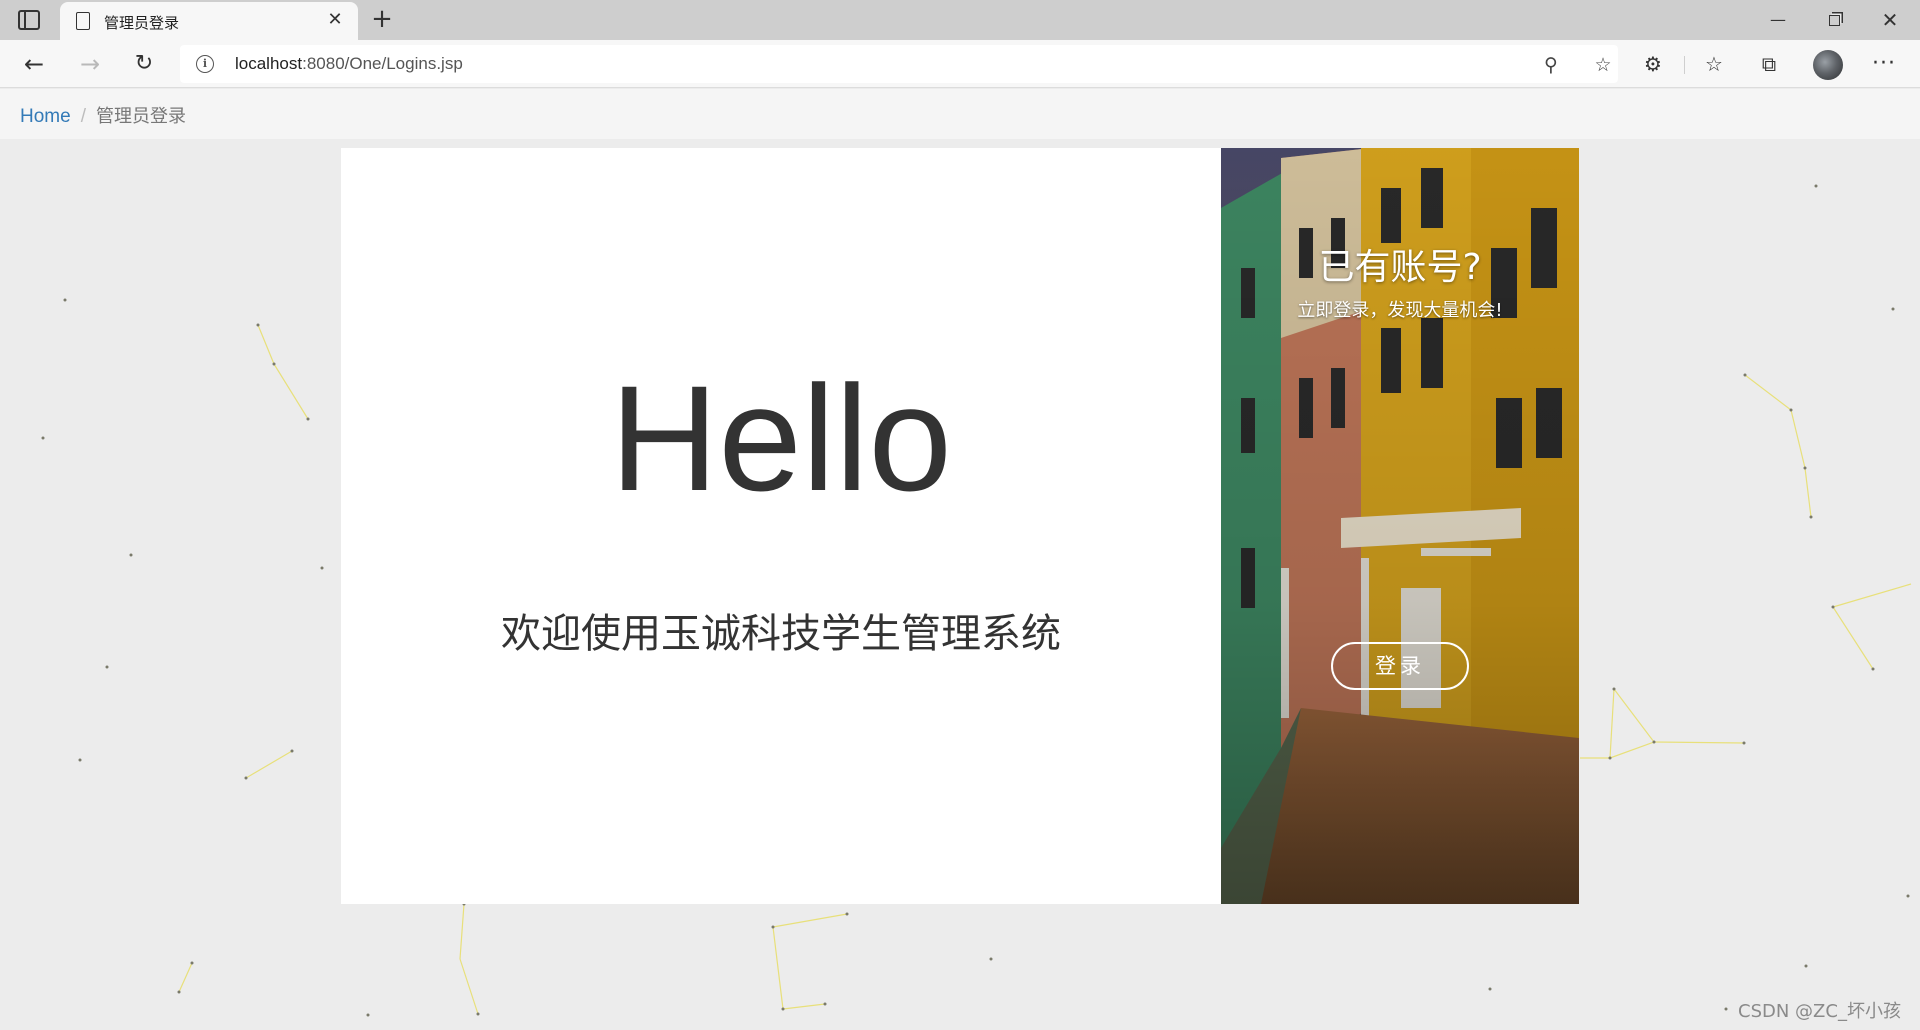 The width and height of the screenshot is (1920, 1030). Describe the element at coordinates (1400, 267) in the screenshot. I see `panel-title: 已有账号?` at that location.